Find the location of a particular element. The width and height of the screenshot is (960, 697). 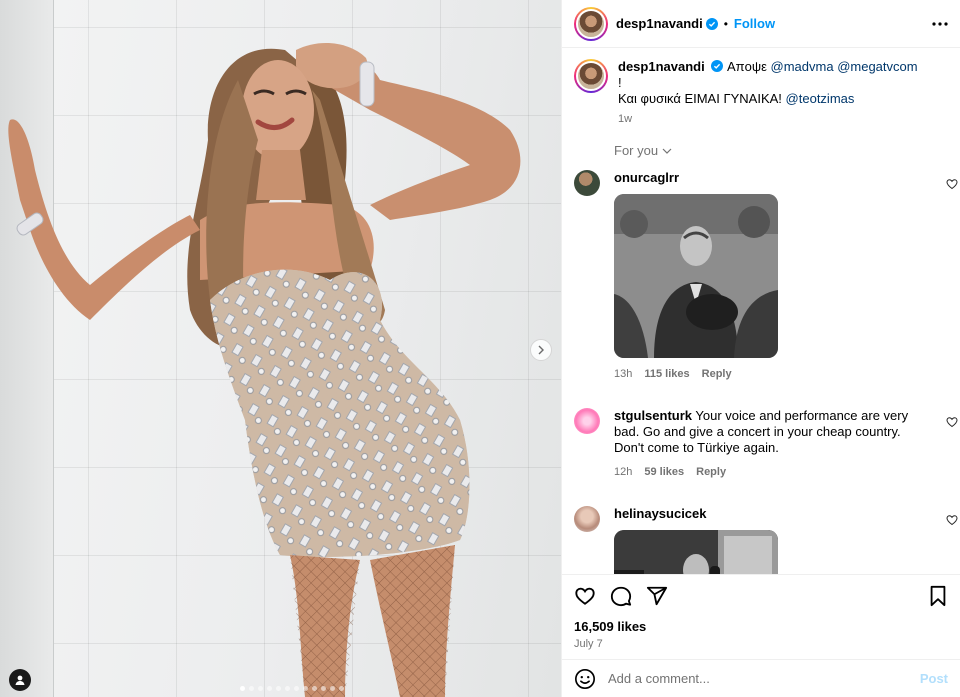

post-header: desp1navandi • Follow is located at coordinates (761, 24).